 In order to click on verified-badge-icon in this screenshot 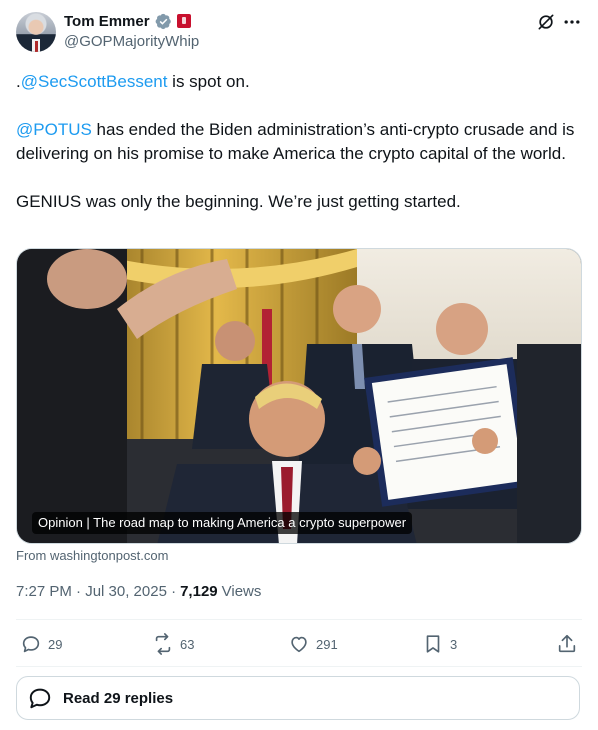, I will do `click(163, 21)`.